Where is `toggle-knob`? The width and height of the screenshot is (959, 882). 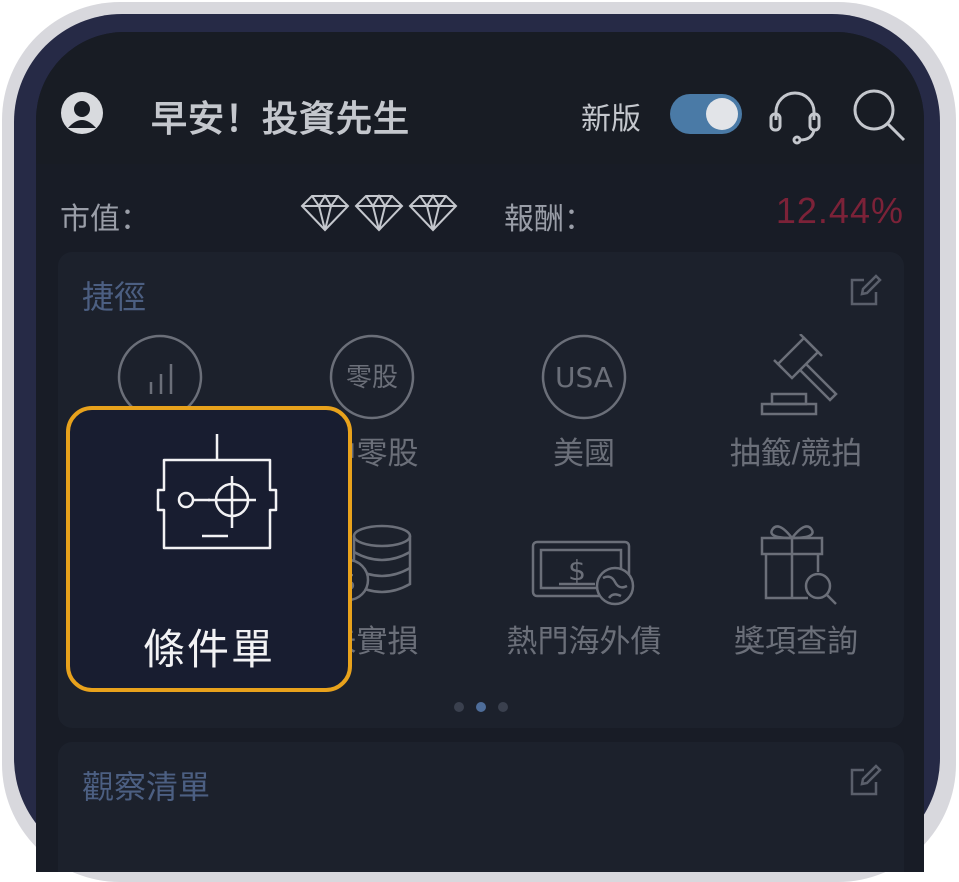
toggle-knob is located at coordinates (722, 114).